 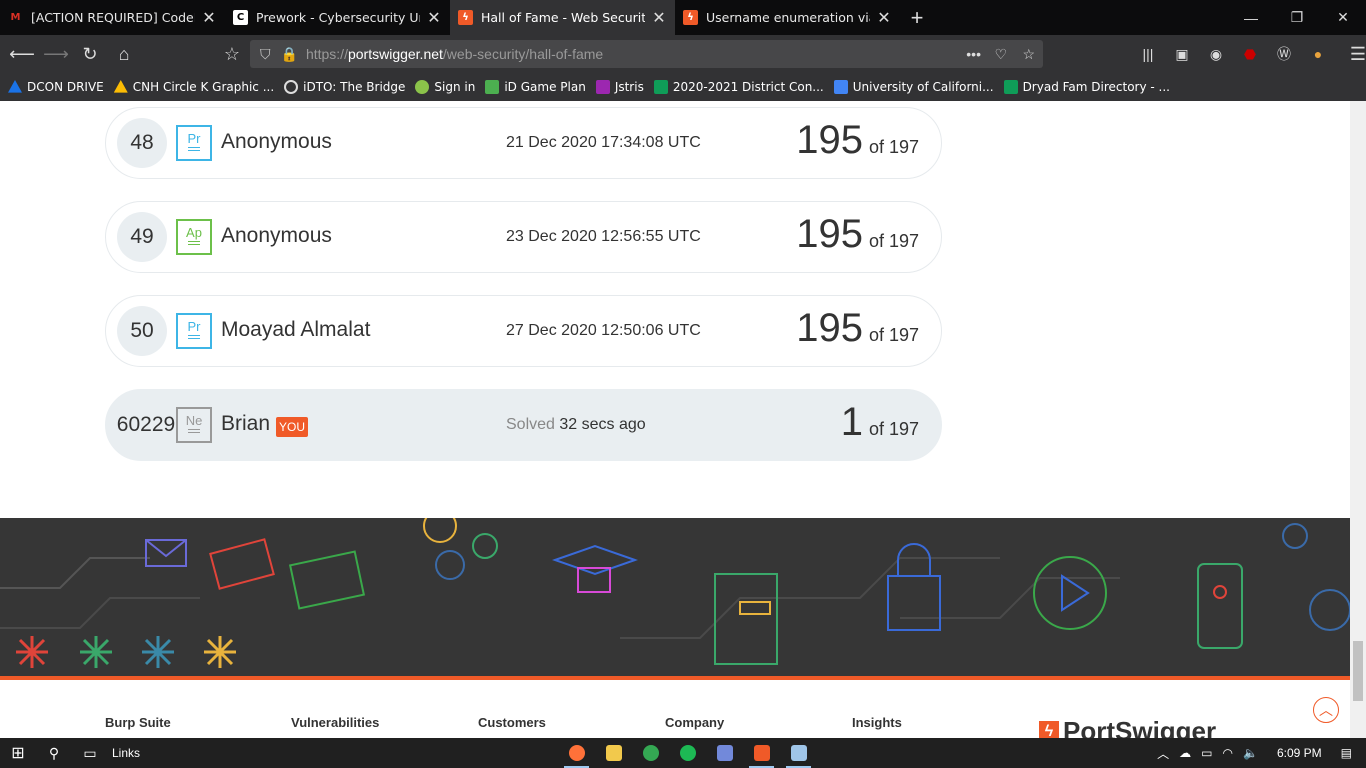 What do you see at coordinates (90, 54) in the screenshot?
I see `reload-icon: ↻` at bounding box center [90, 54].